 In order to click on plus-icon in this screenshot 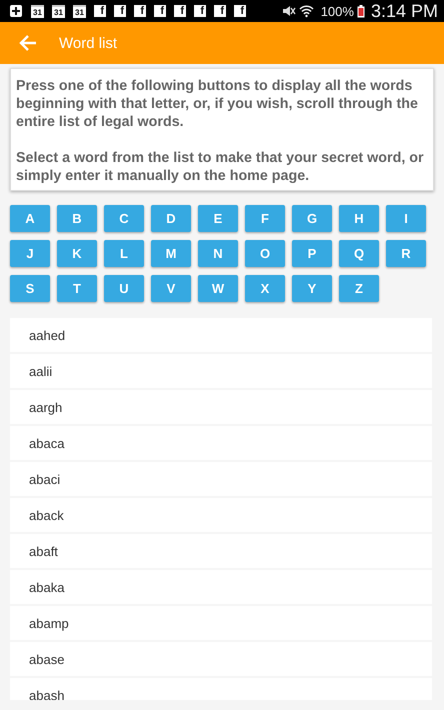, I will do `click(16, 11)`.